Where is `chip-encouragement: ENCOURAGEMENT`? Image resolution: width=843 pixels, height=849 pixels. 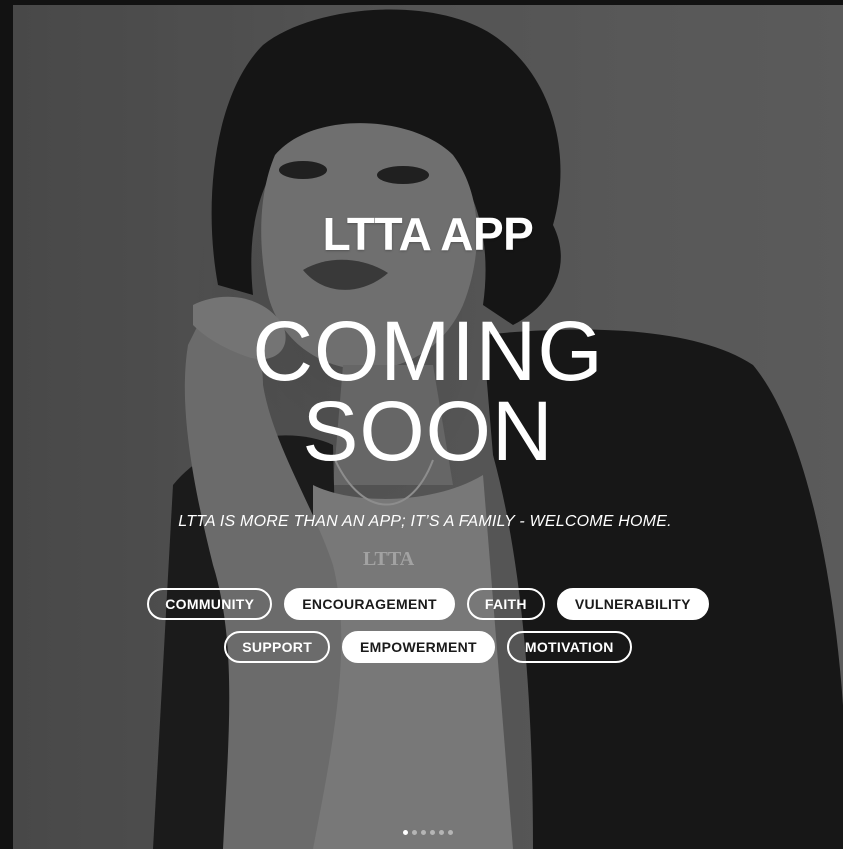
chip-encouragement: ENCOURAGEMENT is located at coordinates (369, 604).